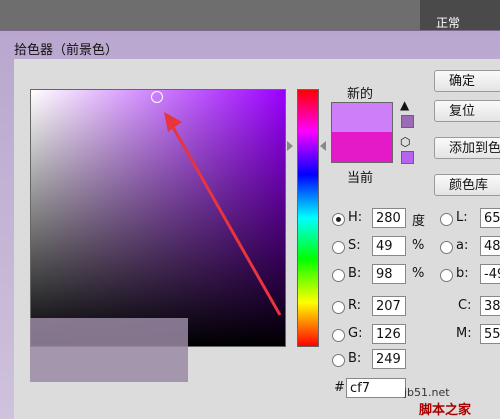  Describe the element at coordinates (376, 388) in the screenshot. I see `hex-input: cf7` at that location.